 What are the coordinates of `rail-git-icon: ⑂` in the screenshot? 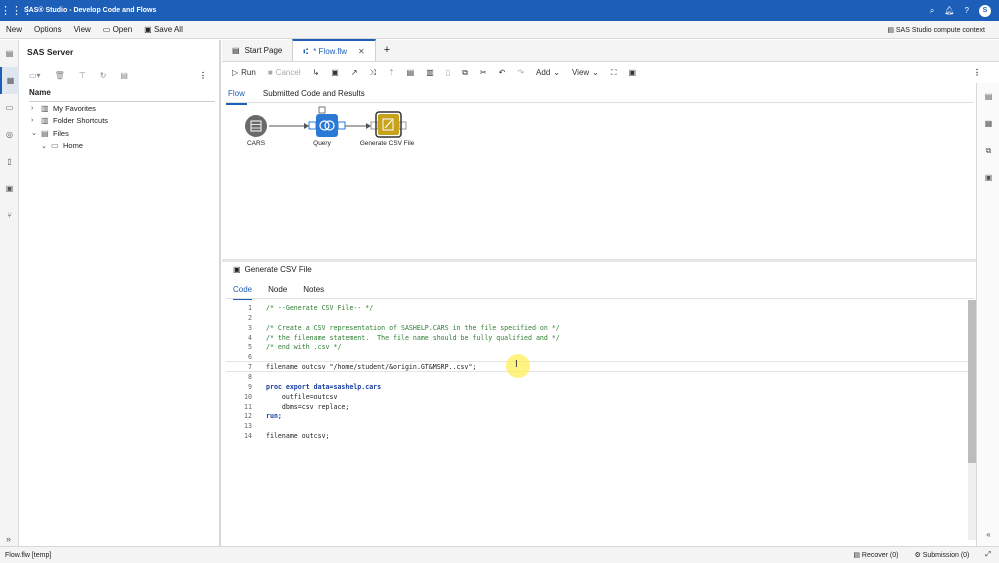 It's located at (9, 215).